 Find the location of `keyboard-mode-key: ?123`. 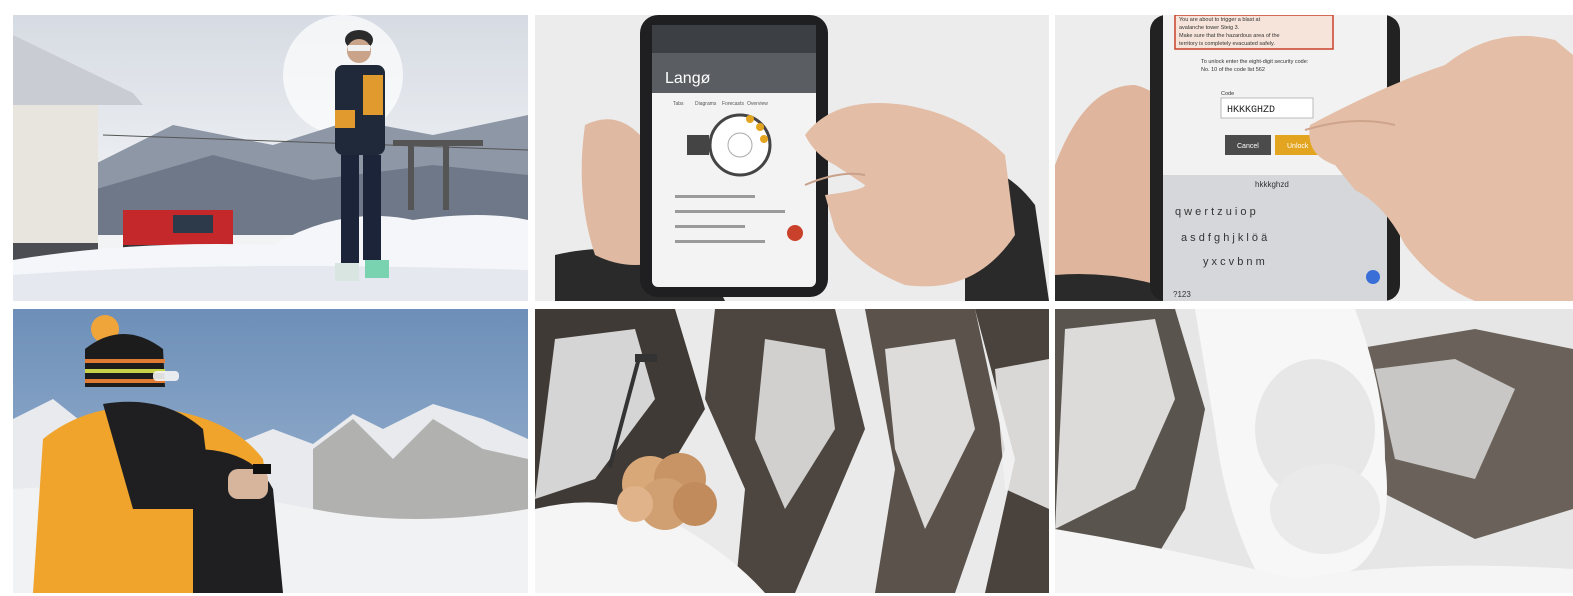

keyboard-mode-key: ?123 is located at coordinates (1182, 294).